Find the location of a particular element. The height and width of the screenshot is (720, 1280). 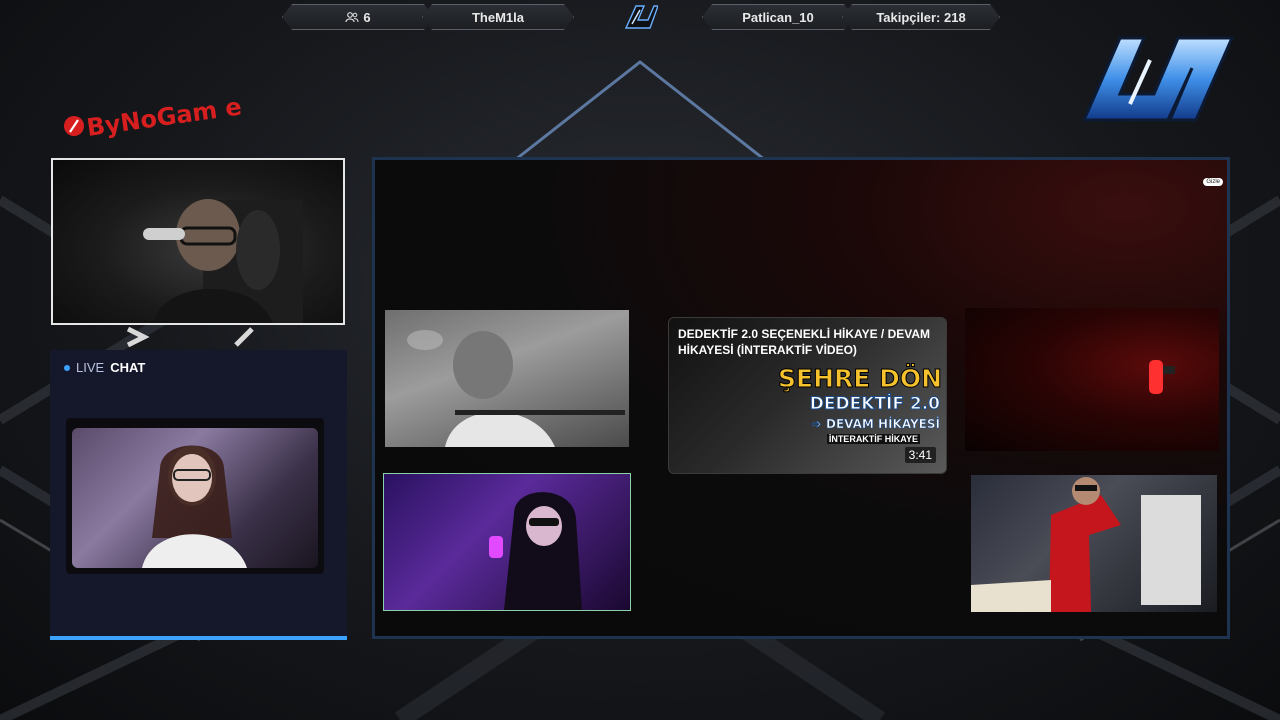

video-duration: 3:41 is located at coordinates (920, 455).